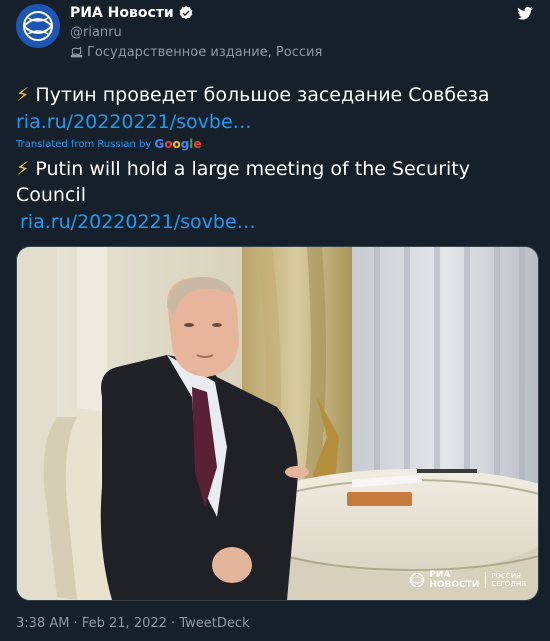 The height and width of the screenshot is (641, 550). I want to click on watermark-title-2: НОВОСТИ, so click(454, 585).